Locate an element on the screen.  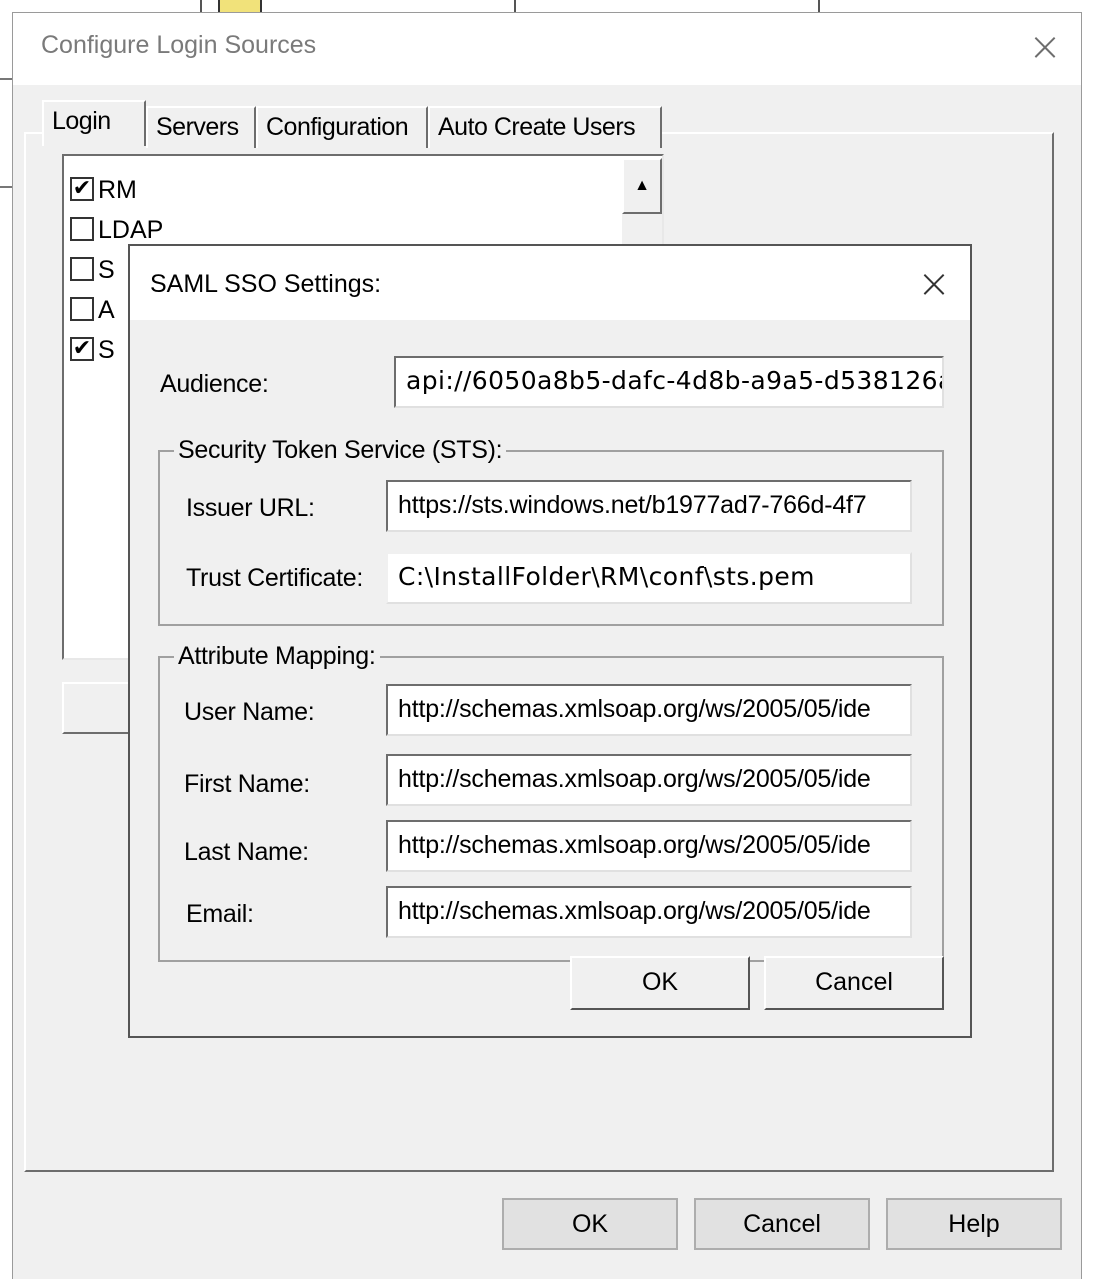
tab-configuration: Configuration is located at coordinates (342, 127).